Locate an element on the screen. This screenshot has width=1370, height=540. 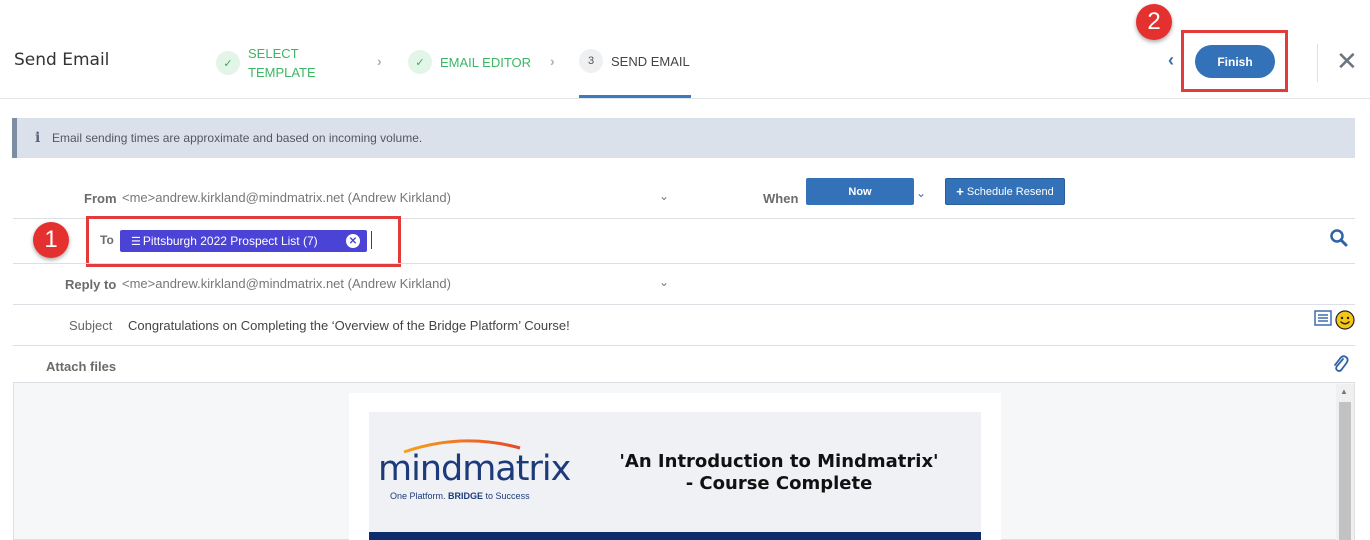
to-label: To is located at coordinates (107, 240).